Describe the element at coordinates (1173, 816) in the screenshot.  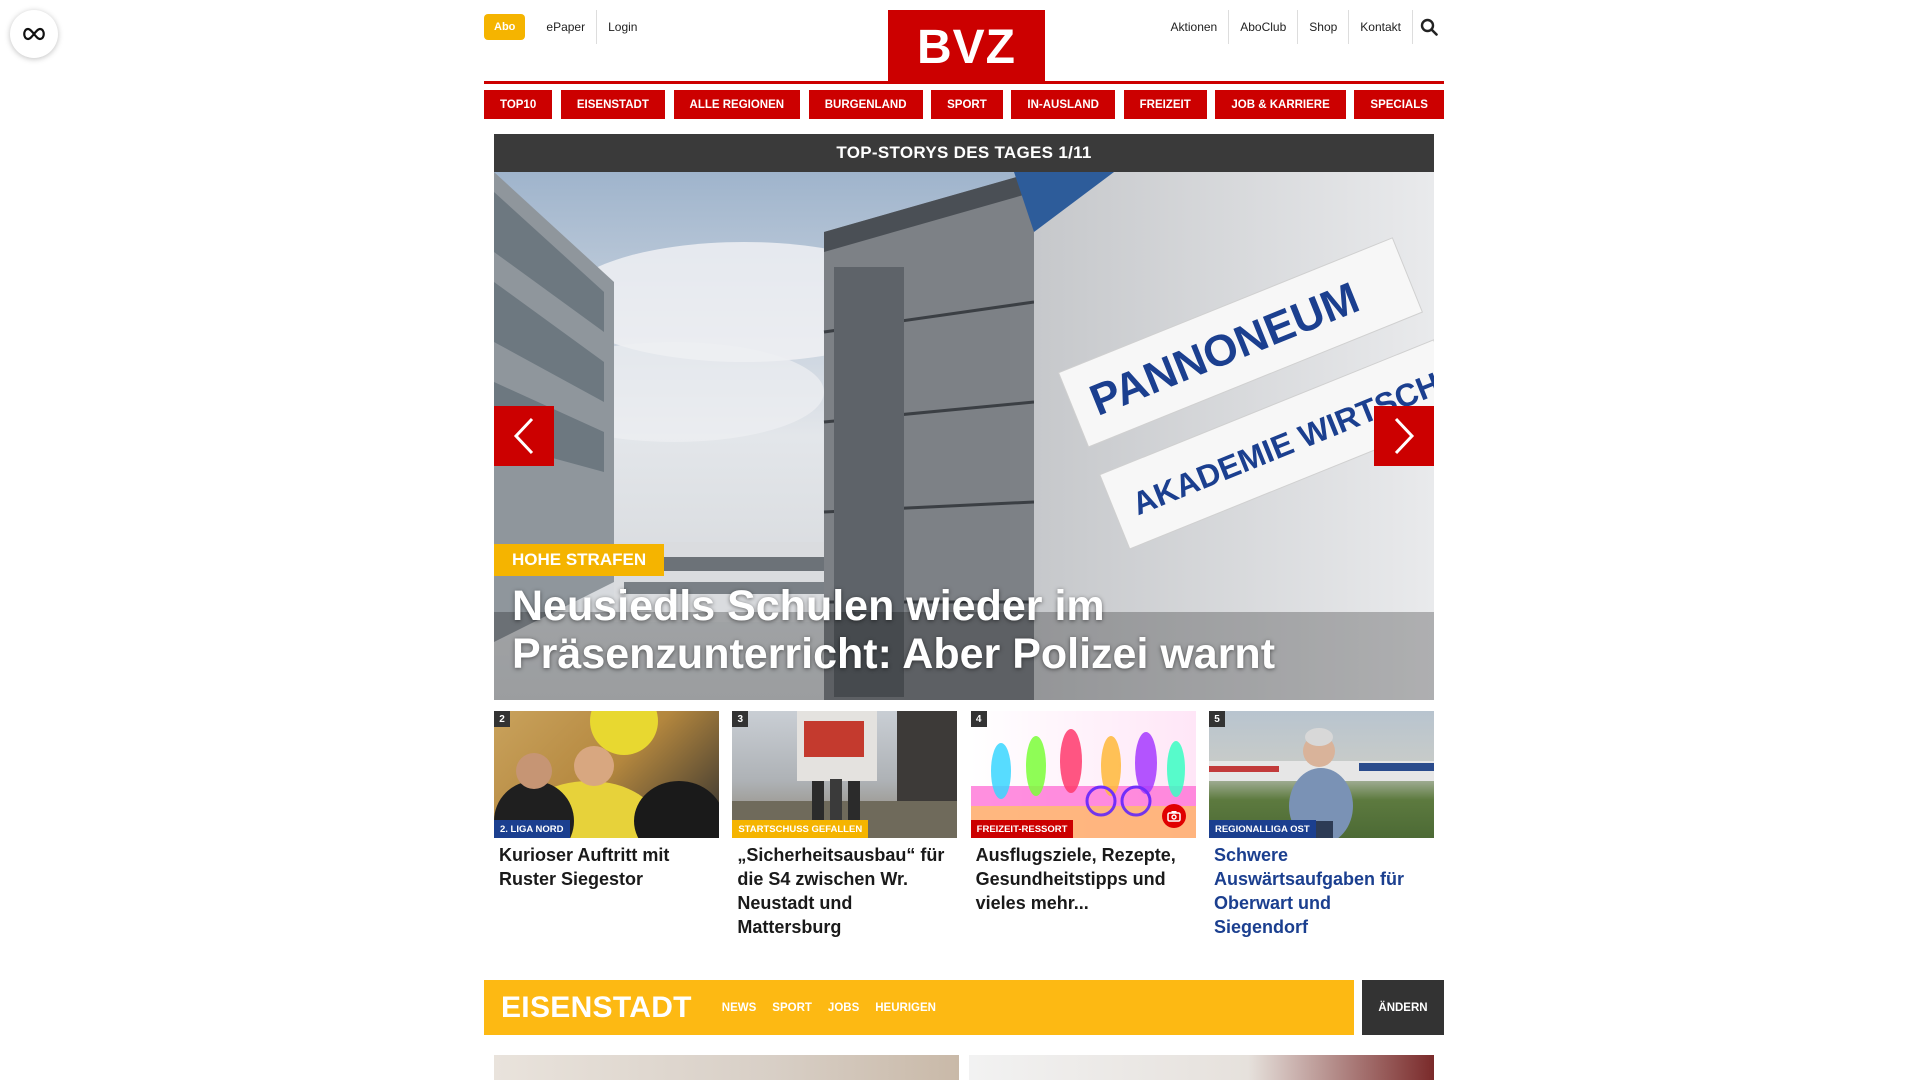
I see `camera-icon` at that location.